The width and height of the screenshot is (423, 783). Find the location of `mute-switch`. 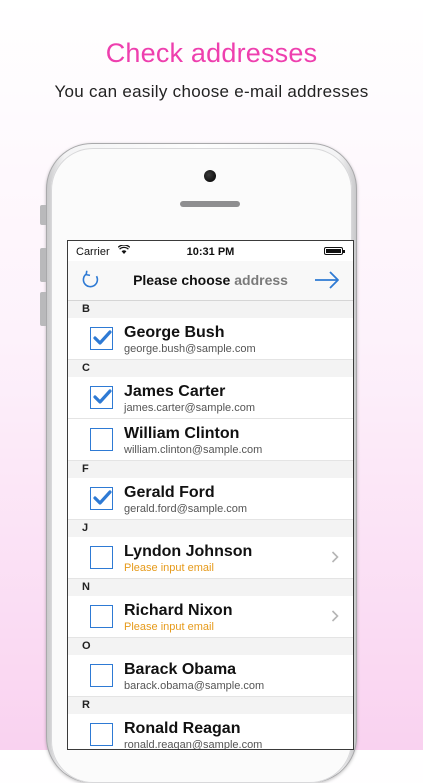

mute-switch is located at coordinates (43, 215).